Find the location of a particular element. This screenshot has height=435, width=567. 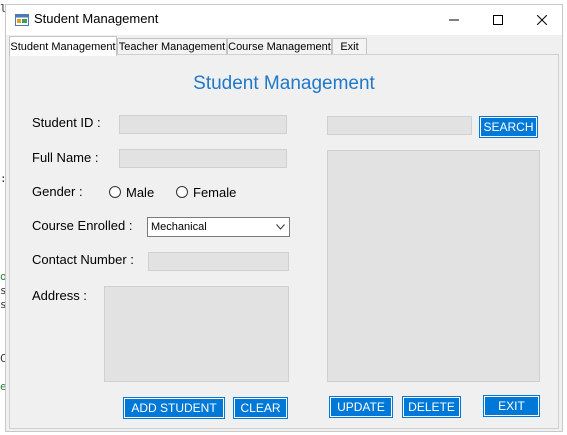

contact-number-label: Contact Number : is located at coordinates (83, 259).